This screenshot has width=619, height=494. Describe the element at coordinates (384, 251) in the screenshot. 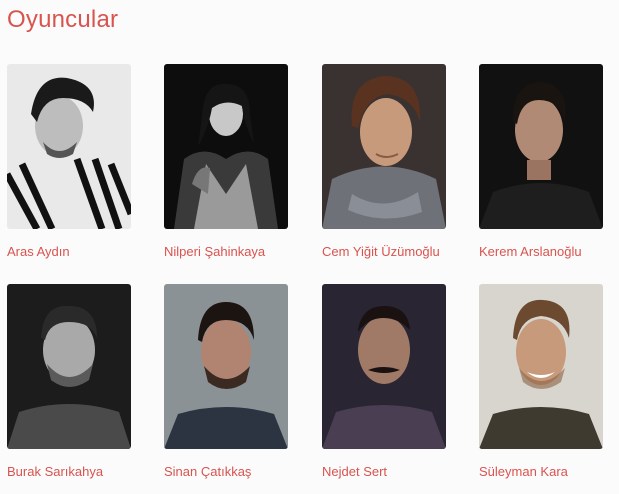

I see `actor-name: Cem Yiğit Üzümoğlu` at that location.